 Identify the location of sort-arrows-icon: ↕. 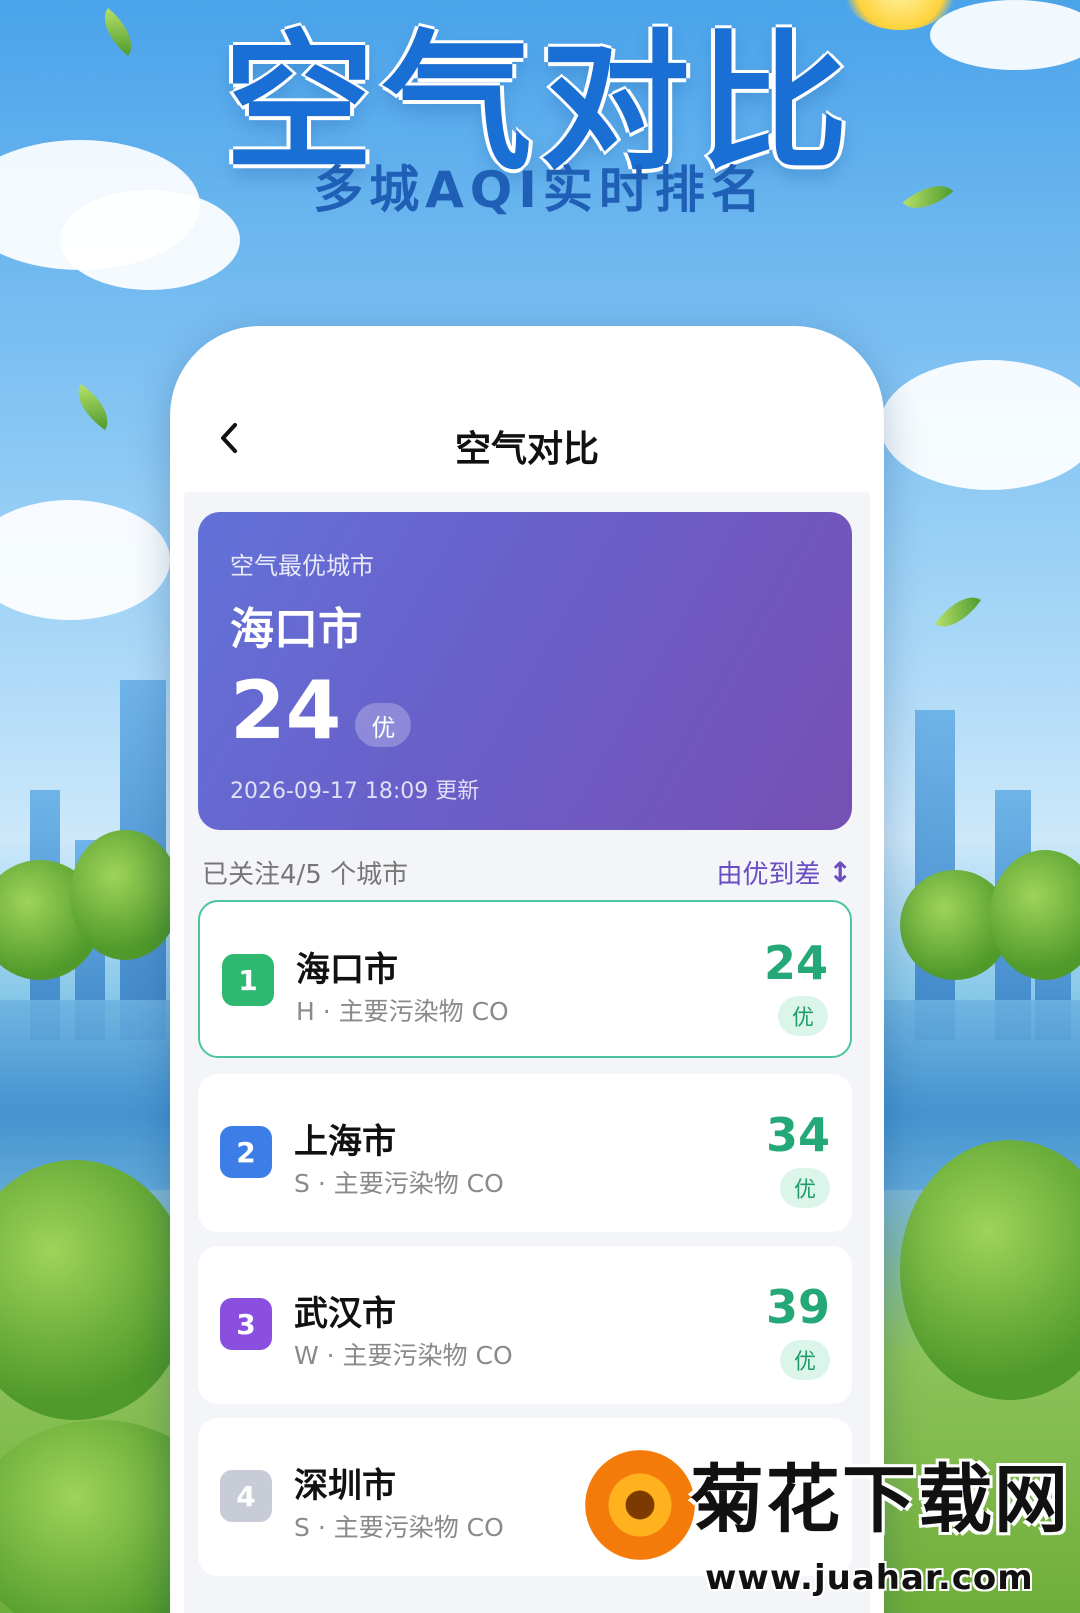
(840, 872).